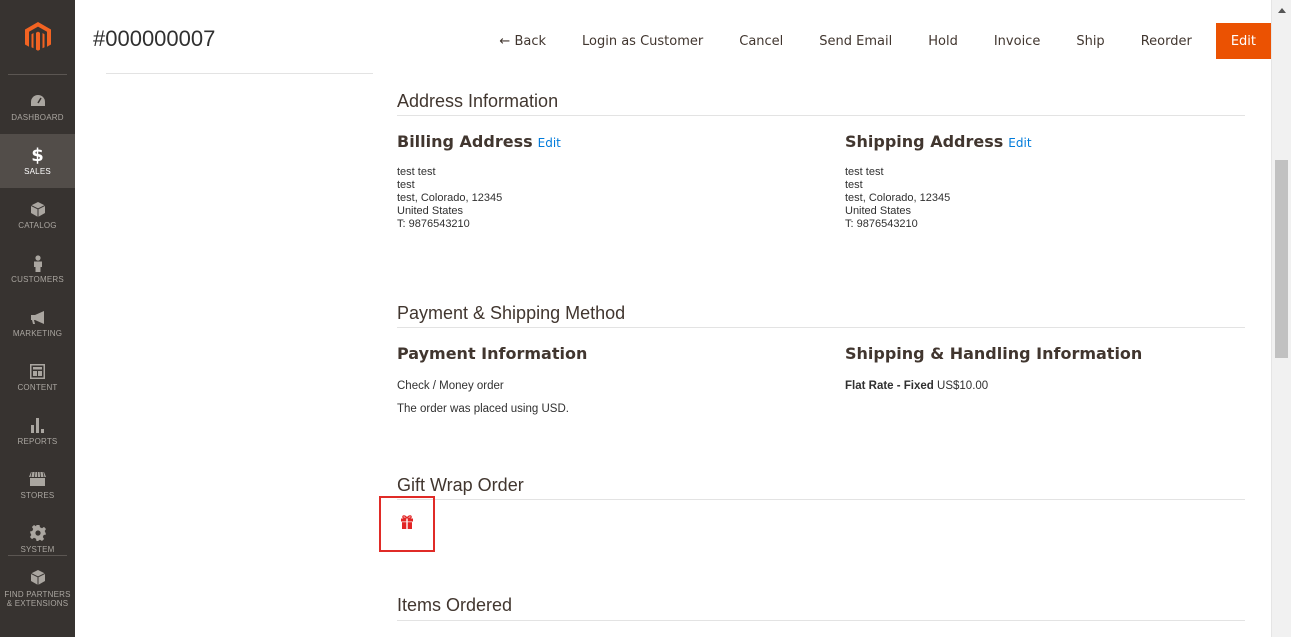 This screenshot has height=637, width=1291. Describe the element at coordinates (878, 211) in the screenshot. I see `shipping-country: United States` at that location.